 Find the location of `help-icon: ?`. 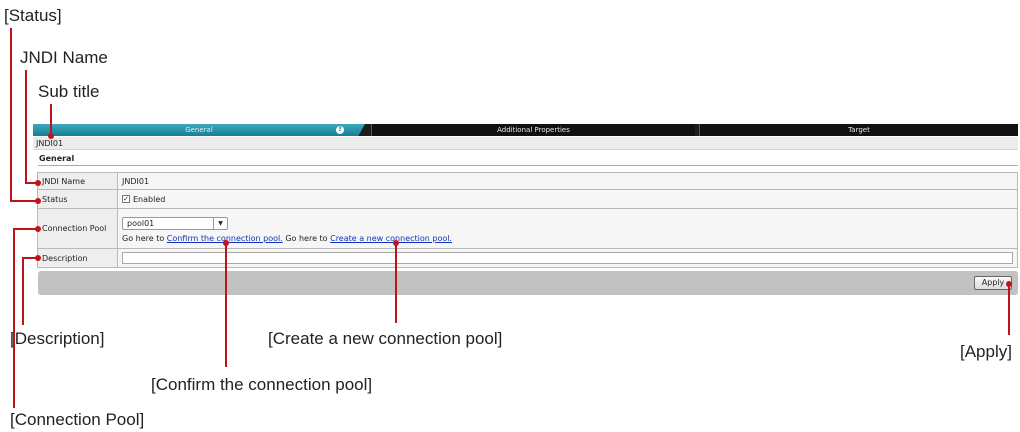

help-icon: ? is located at coordinates (340, 130).